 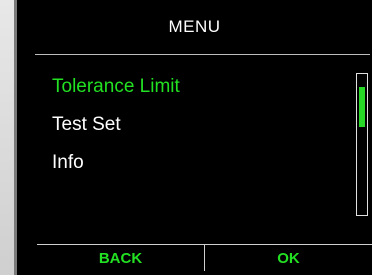 I want to click on menu-item-test-set: Test Set, so click(x=116, y=129).